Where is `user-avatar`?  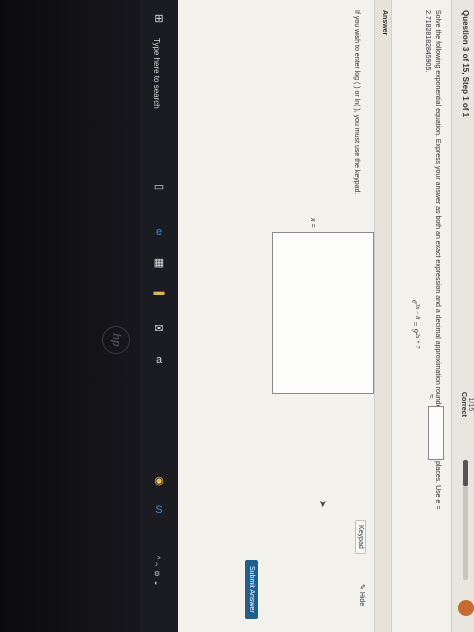 user-avatar is located at coordinates (466, 608).